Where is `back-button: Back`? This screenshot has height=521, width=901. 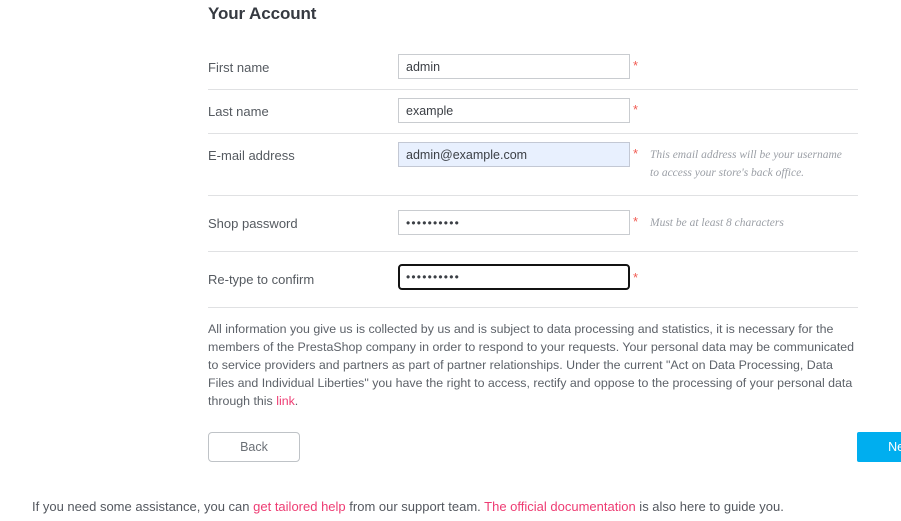 back-button: Back is located at coordinates (254, 447).